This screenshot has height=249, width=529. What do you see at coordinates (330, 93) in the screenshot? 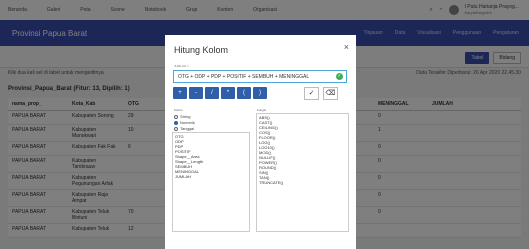
I see `eraser-icon: ⌫` at bounding box center [330, 93].